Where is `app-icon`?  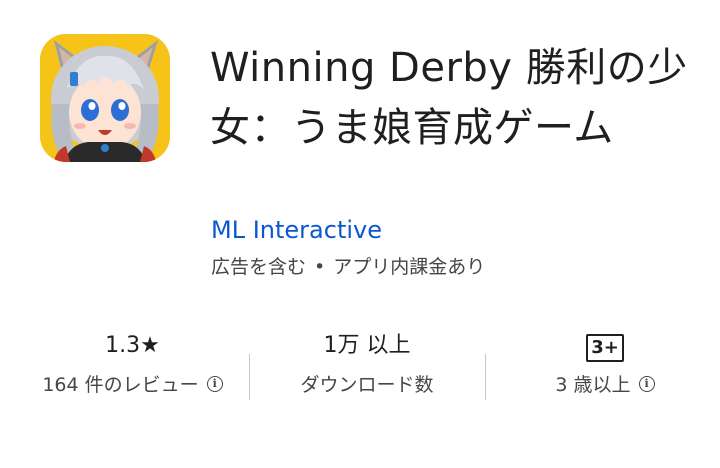 app-icon is located at coordinates (105, 98).